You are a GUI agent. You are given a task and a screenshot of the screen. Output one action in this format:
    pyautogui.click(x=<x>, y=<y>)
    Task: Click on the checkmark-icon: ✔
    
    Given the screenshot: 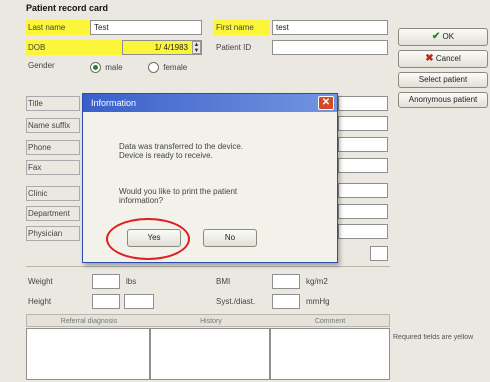 What is the action you would take?
    pyautogui.click(x=436, y=36)
    